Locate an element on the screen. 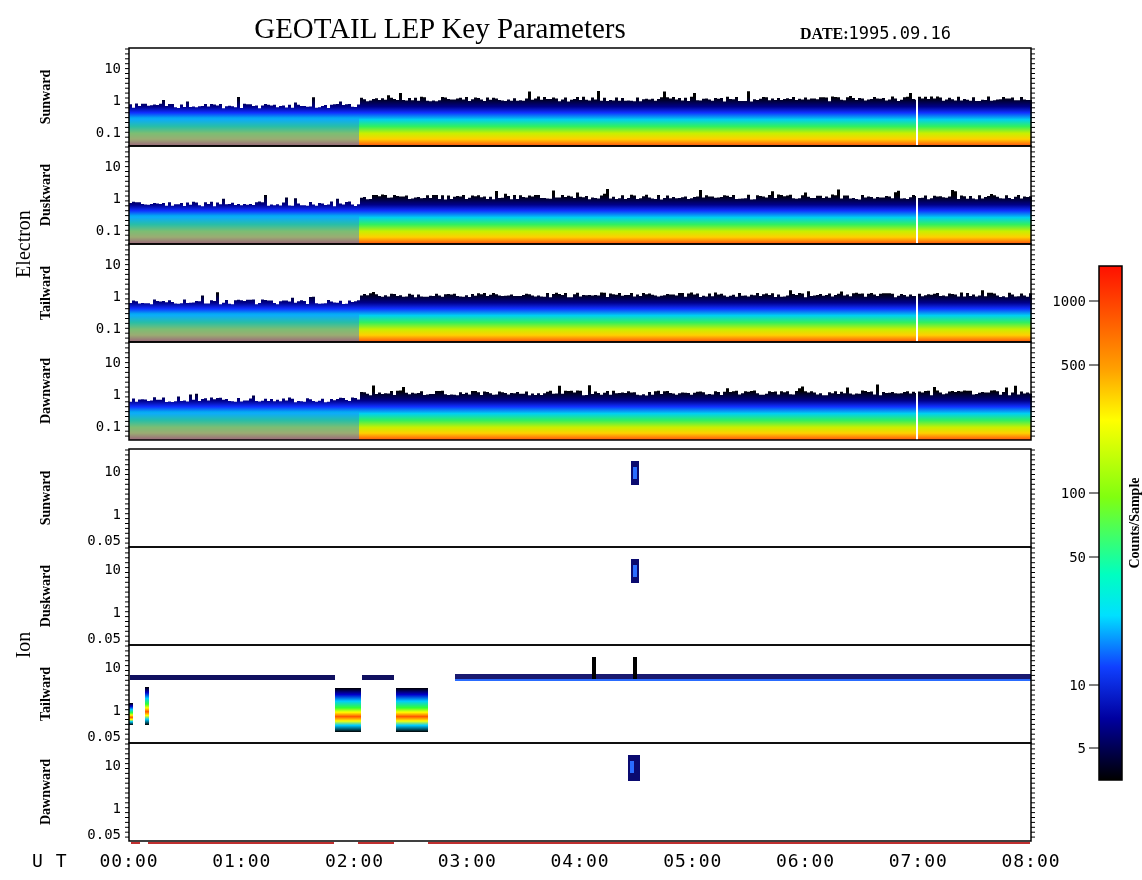  group-label: Electron is located at coordinates (23, 244).